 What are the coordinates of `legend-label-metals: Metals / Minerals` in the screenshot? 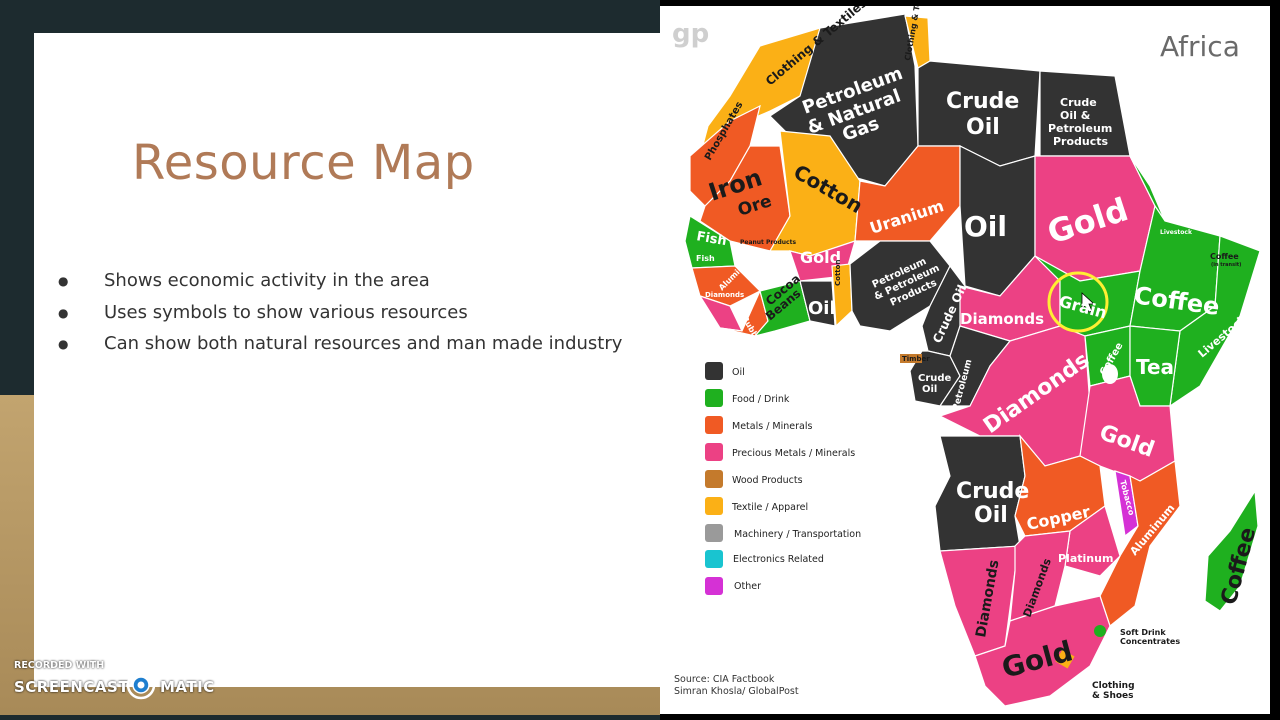 It's located at (772, 426).